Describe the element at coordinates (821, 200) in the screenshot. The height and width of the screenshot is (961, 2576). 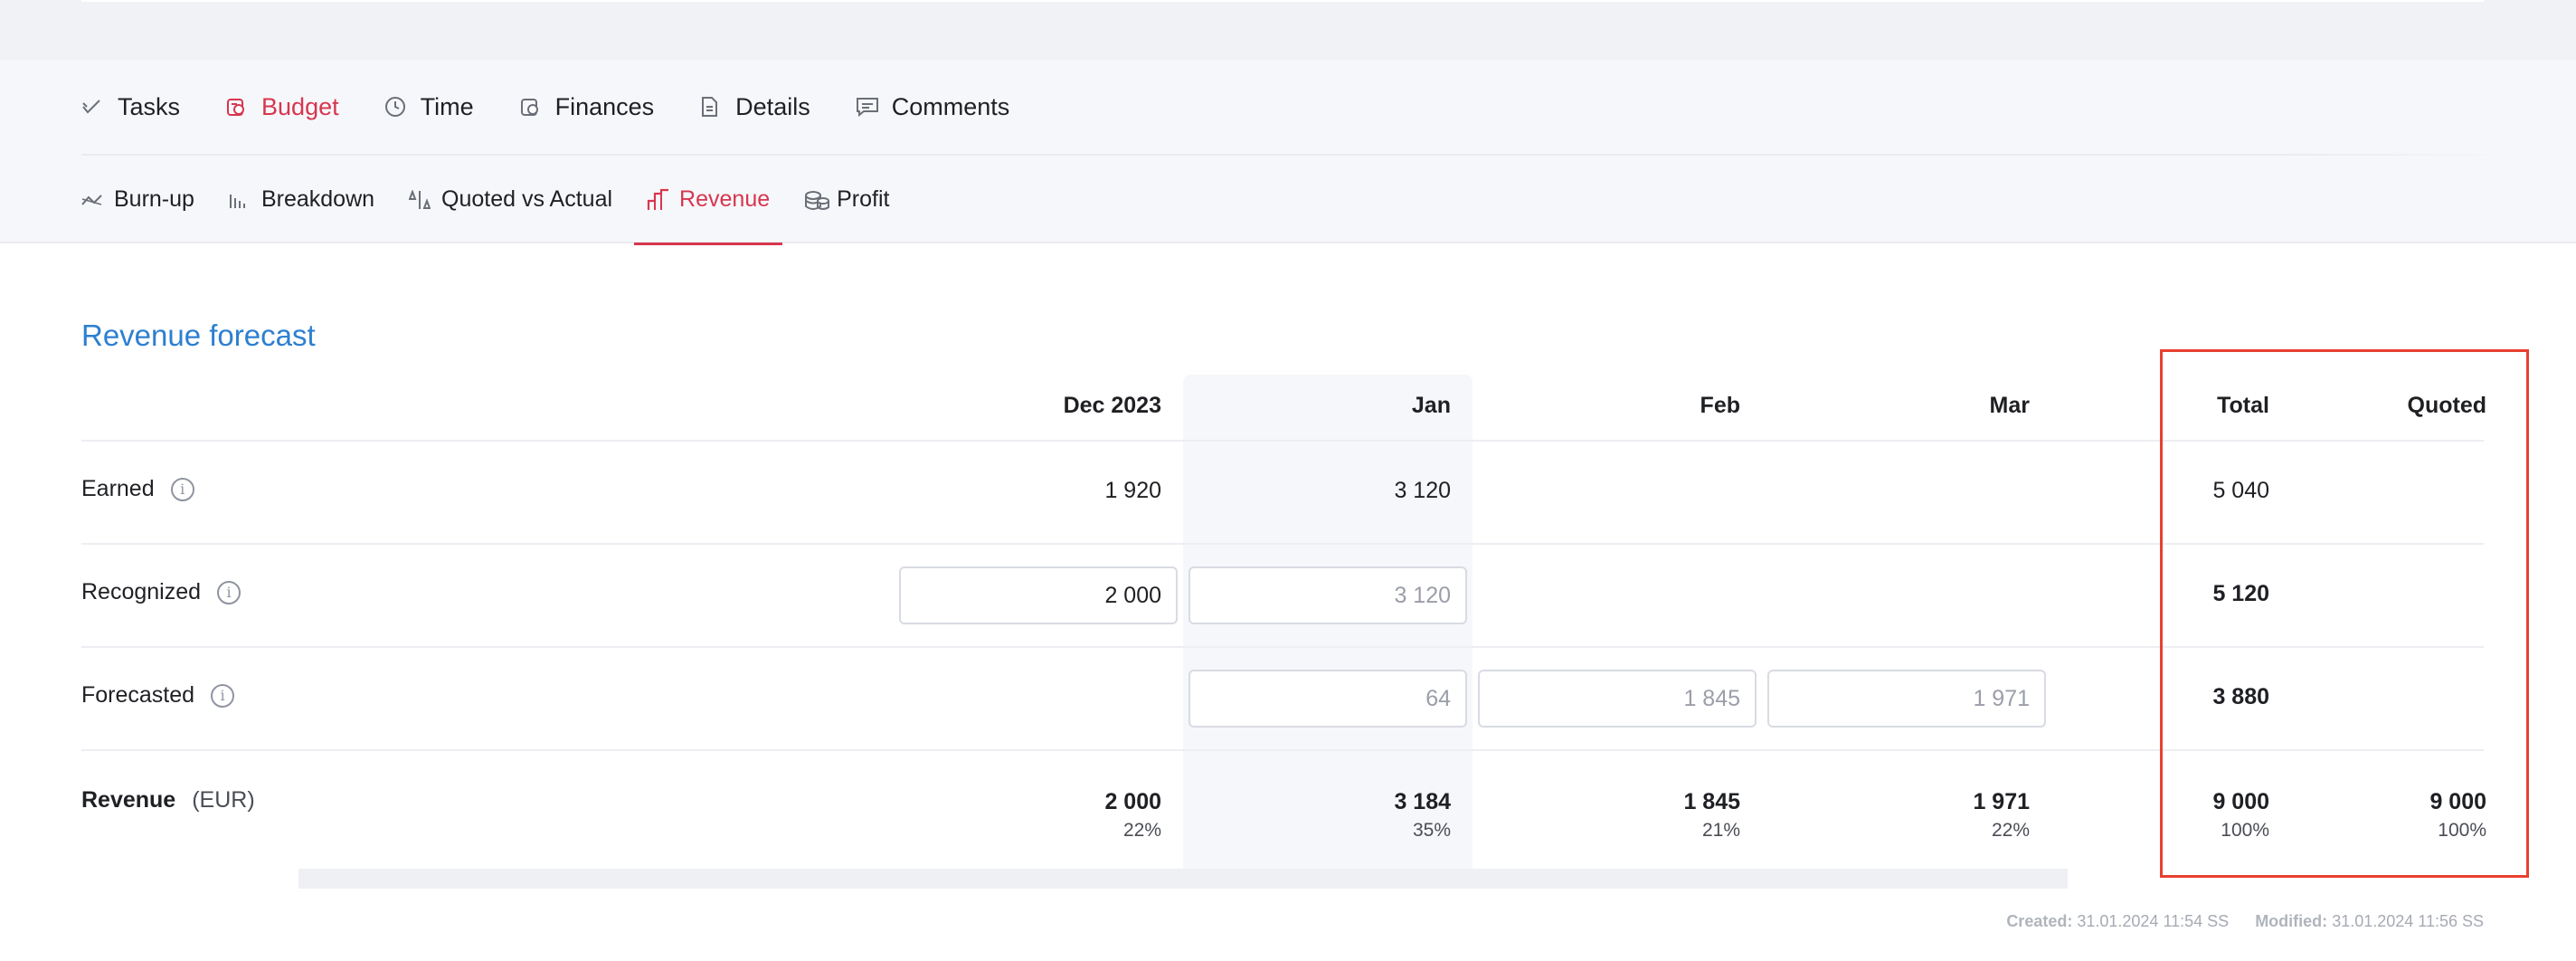
I see `coins-icon` at that location.